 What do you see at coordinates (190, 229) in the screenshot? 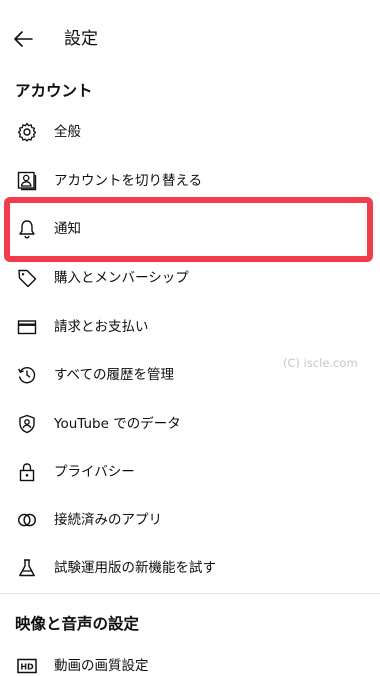
I see `menu-item-notifications: 通知` at bounding box center [190, 229].